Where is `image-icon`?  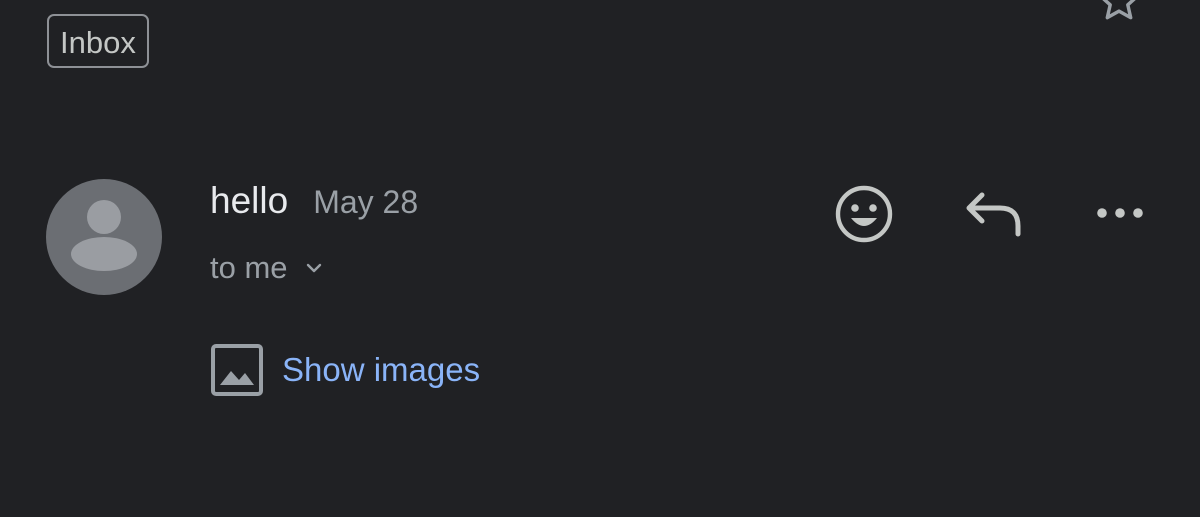 image-icon is located at coordinates (237, 370).